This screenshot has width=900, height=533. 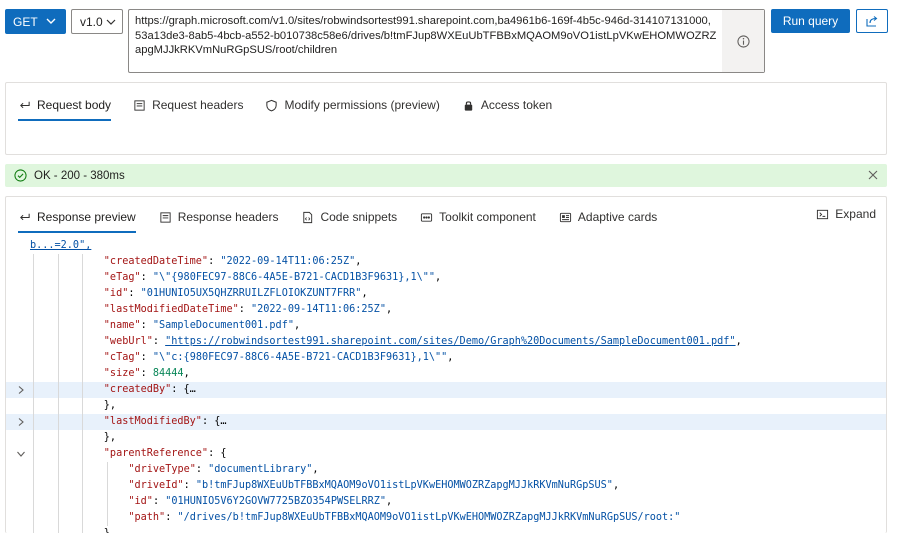 What do you see at coordinates (446, 438) in the screenshot?
I see `json-line: },` at bounding box center [446, 438].